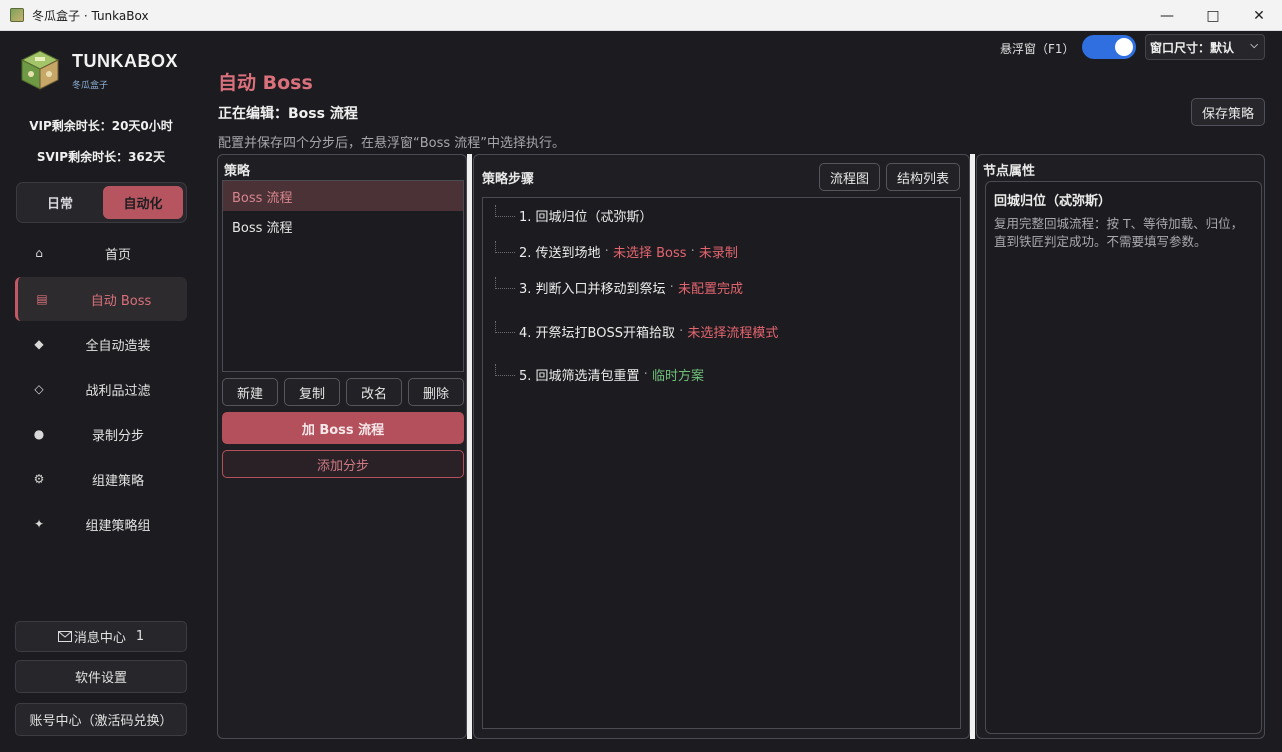  Describe the element at coordinates (649, 253) in the screenshot. I see `step-status-tag: 未选择 Boss` at that location.